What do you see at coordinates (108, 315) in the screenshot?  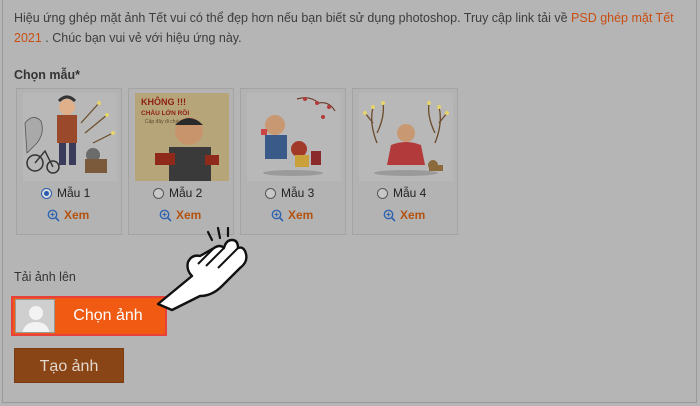 I see `choose-photo-label: Chọn ảnh` at bounding box center [108, 315].